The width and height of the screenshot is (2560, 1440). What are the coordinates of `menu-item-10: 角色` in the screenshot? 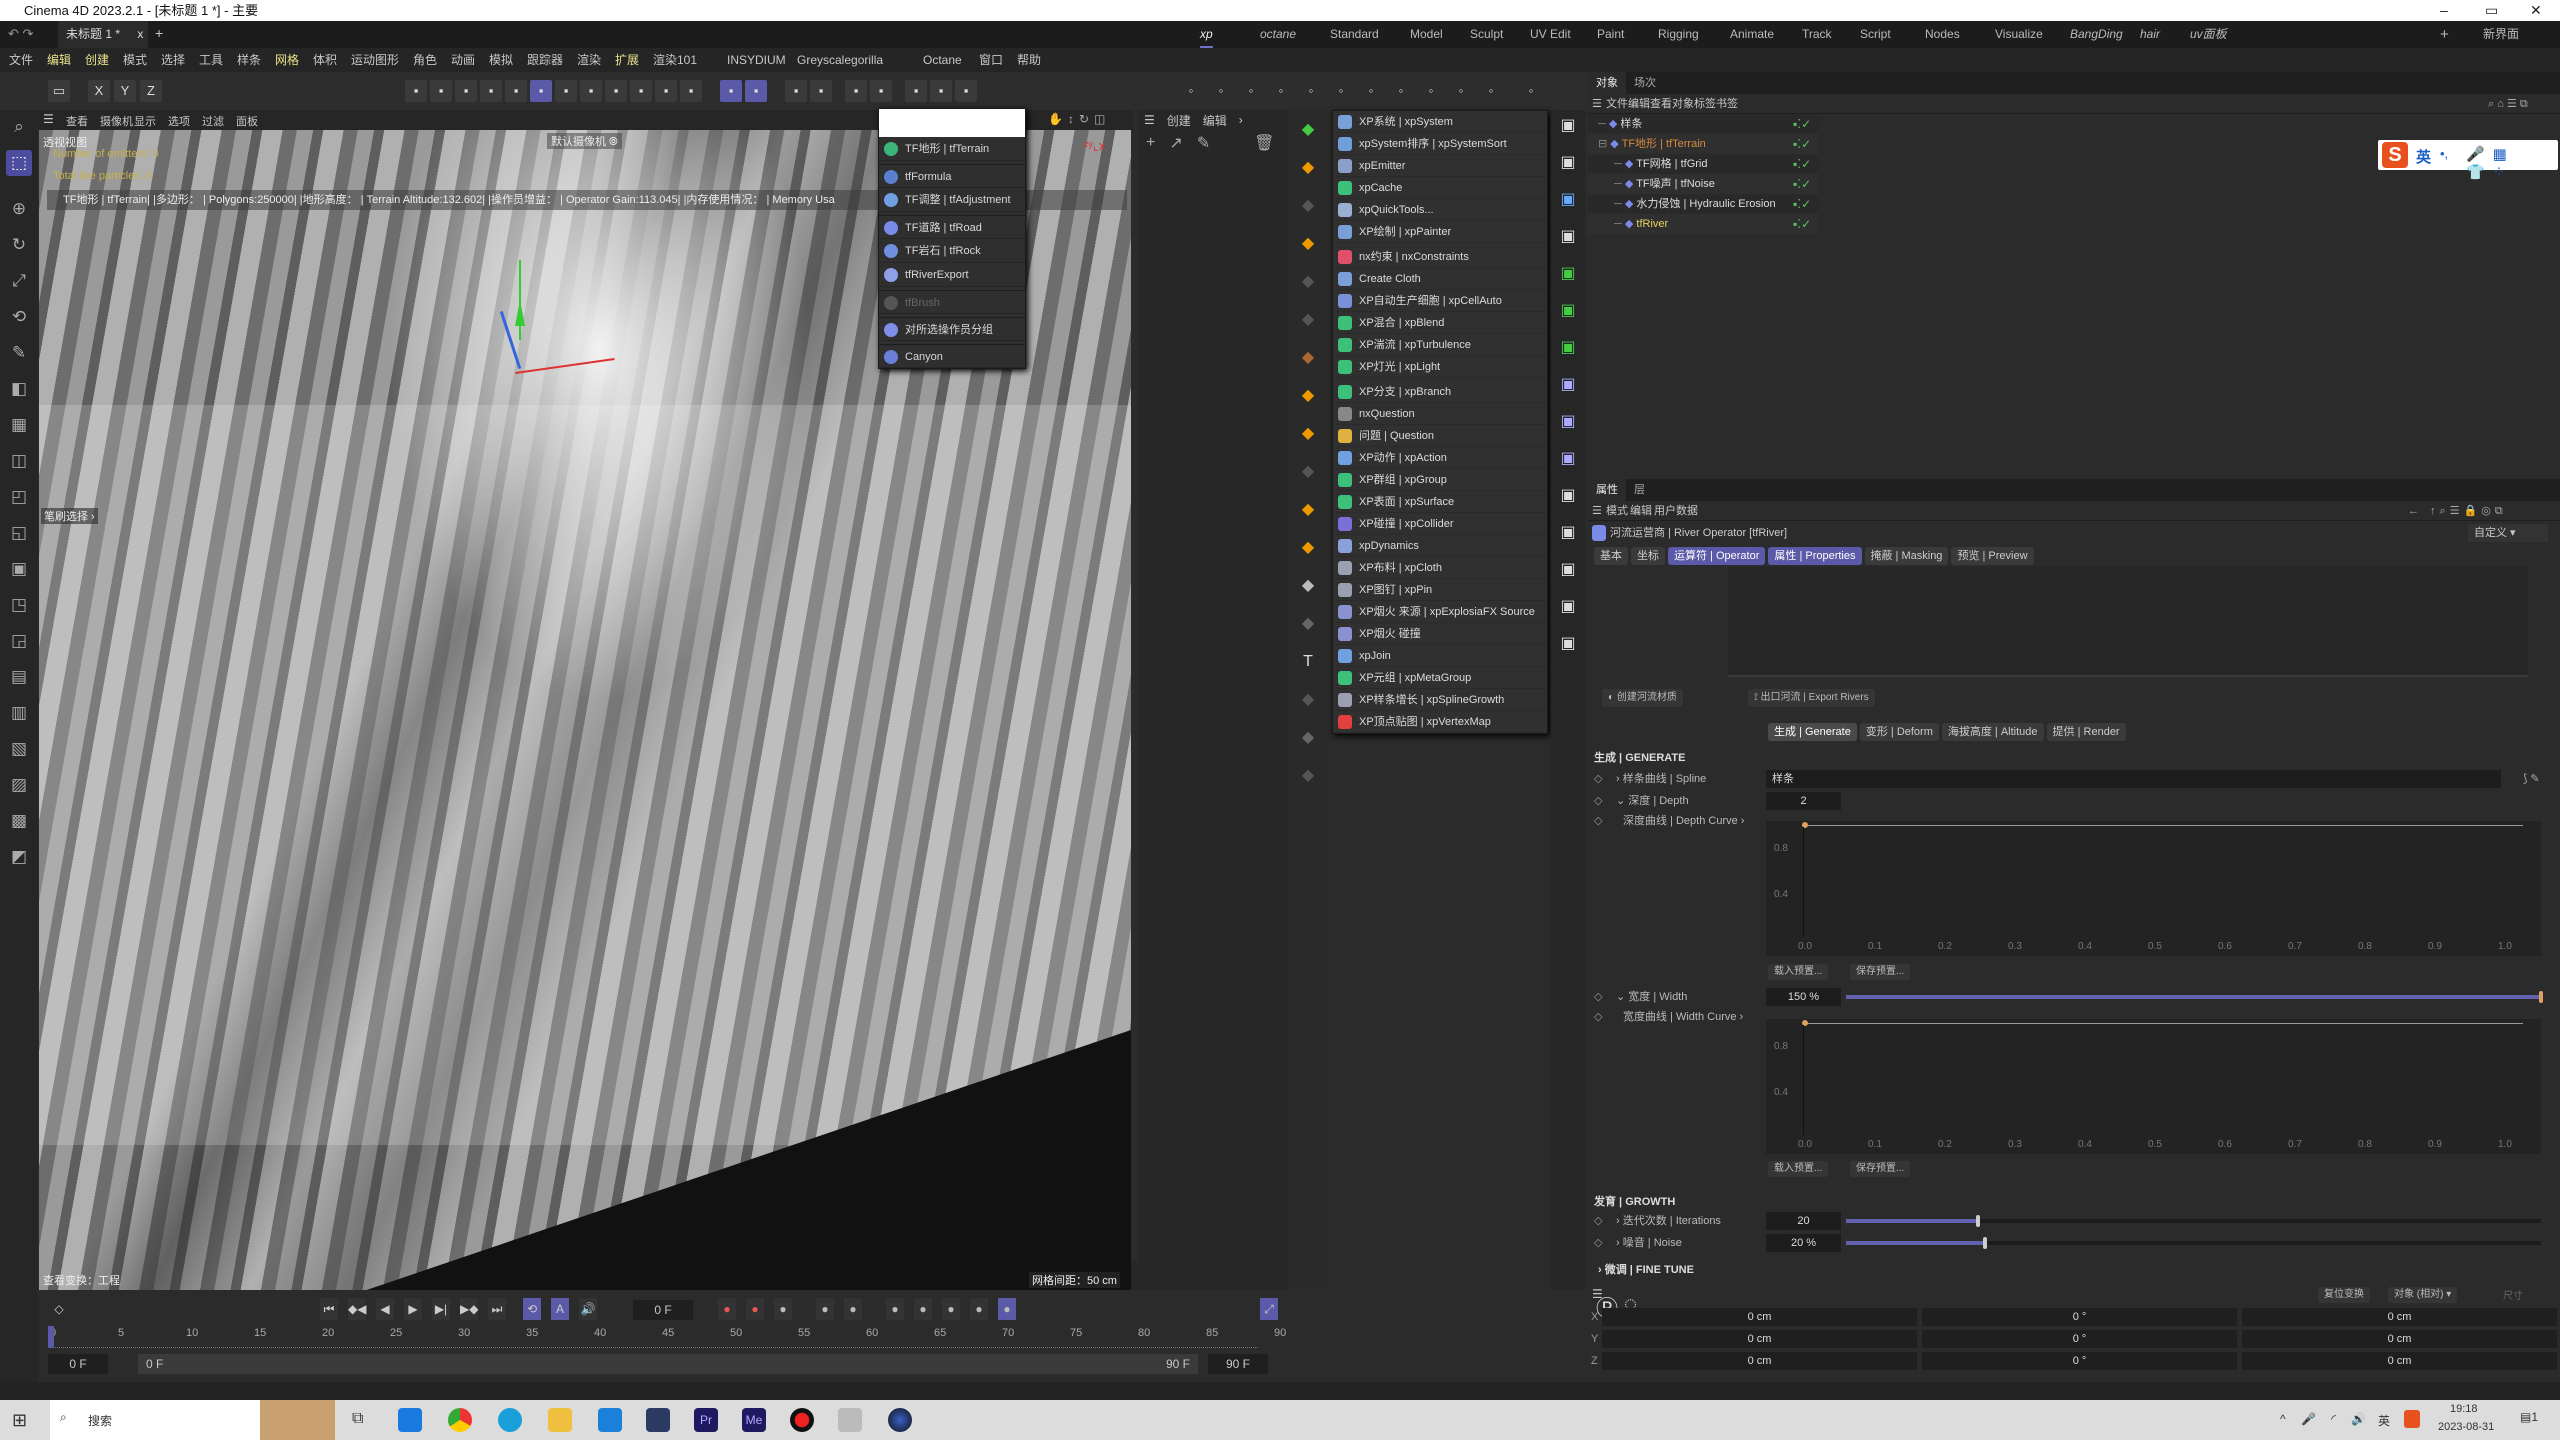 It's located at (425, 60).